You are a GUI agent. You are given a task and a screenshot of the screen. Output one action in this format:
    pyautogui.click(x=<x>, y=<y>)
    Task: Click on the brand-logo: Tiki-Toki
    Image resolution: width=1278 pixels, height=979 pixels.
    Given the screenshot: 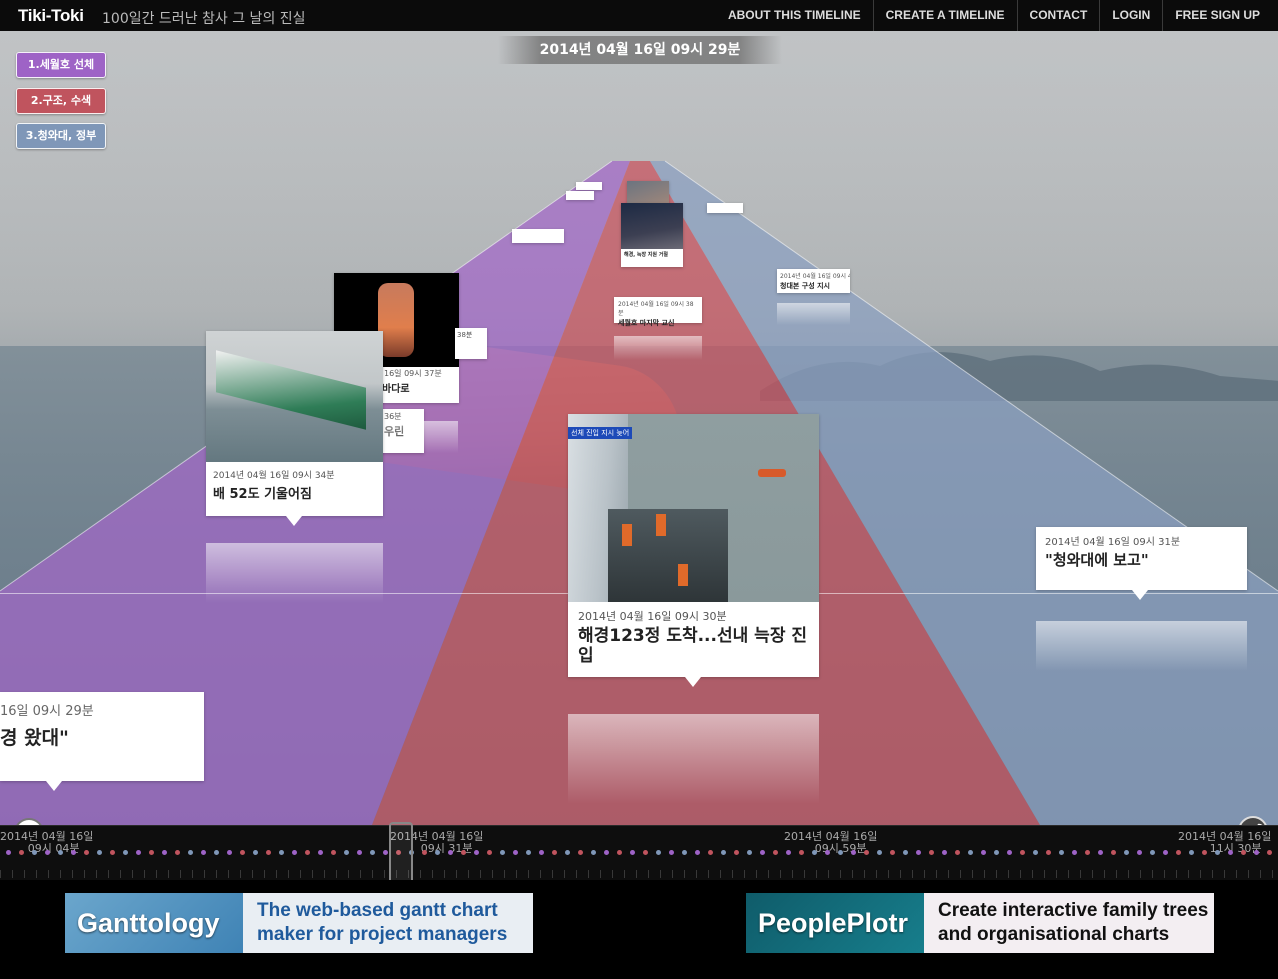 What is the action you would take?
    pyautogui.click(x=51, y=16)
    